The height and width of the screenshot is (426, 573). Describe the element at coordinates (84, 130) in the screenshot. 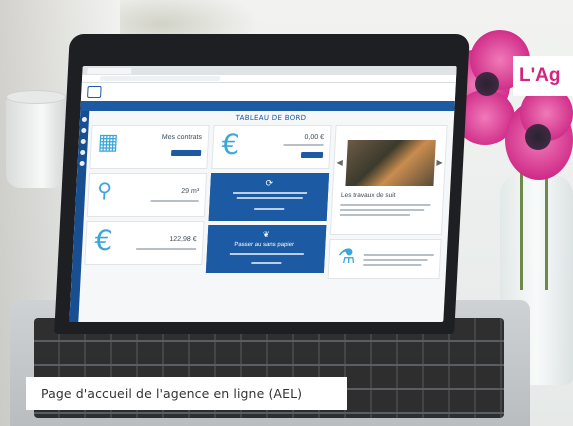

I see `euro-icon` at that location.